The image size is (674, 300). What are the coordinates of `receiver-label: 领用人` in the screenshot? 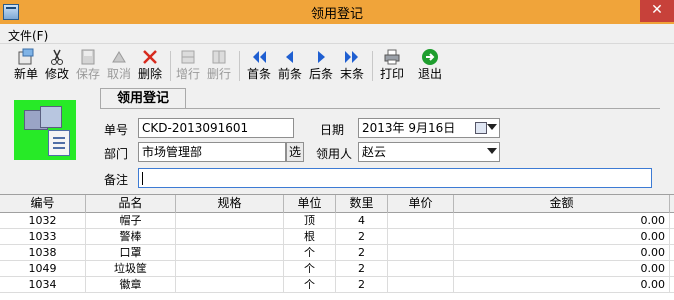 It's located at (334, 154).